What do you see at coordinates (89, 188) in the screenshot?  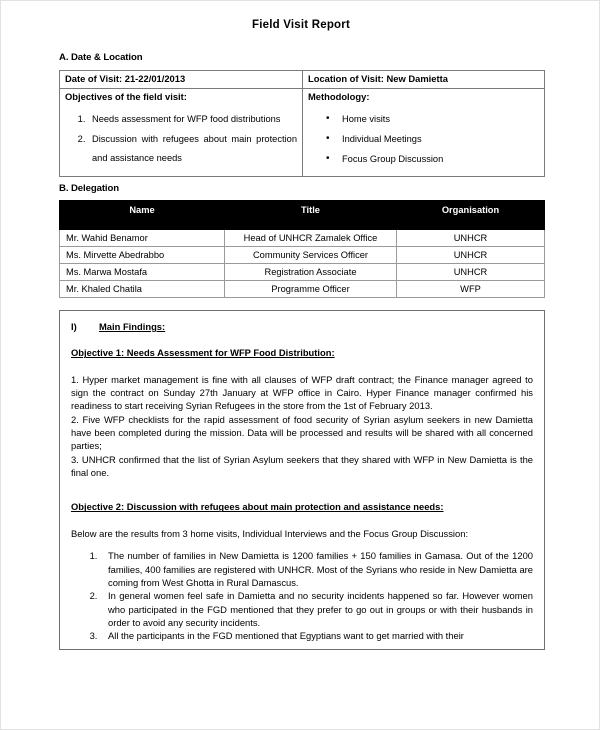 I see `section-heading-delegation: B. Delegation` at bounding box center [89, 188].